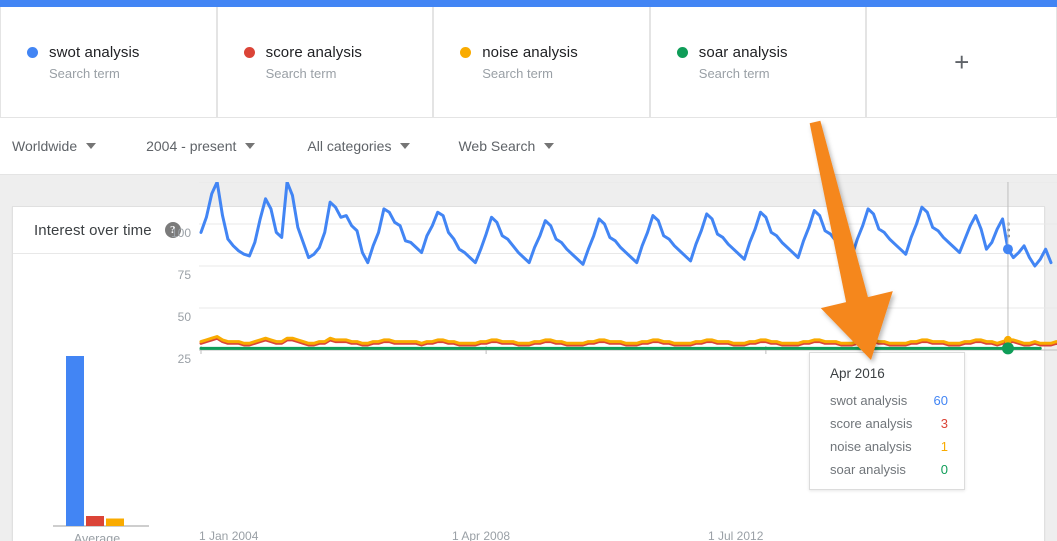  I want to click on average-bar-score, so click(95, 521).